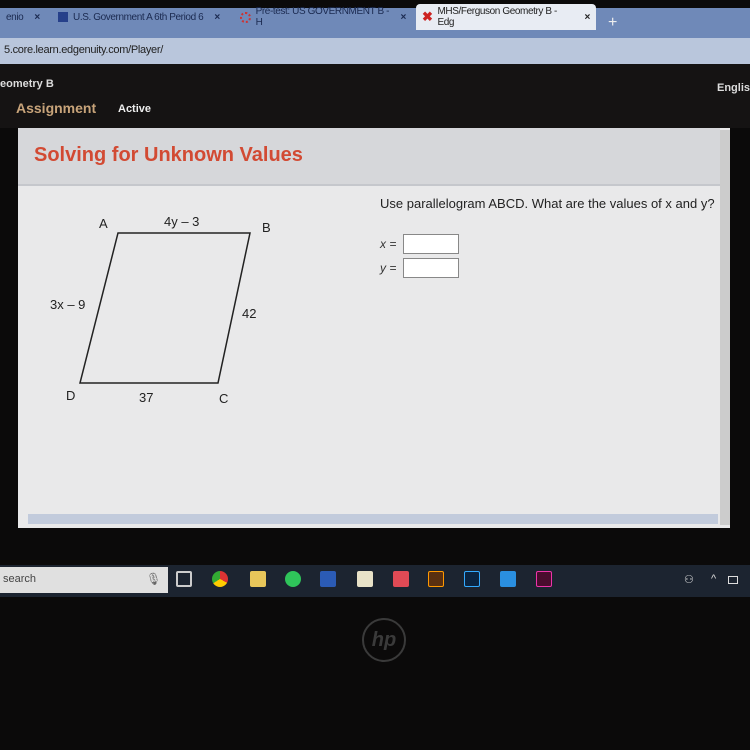 The image size is (750, 750). I want to click on parallelogram-abcd, so click(165, 308).